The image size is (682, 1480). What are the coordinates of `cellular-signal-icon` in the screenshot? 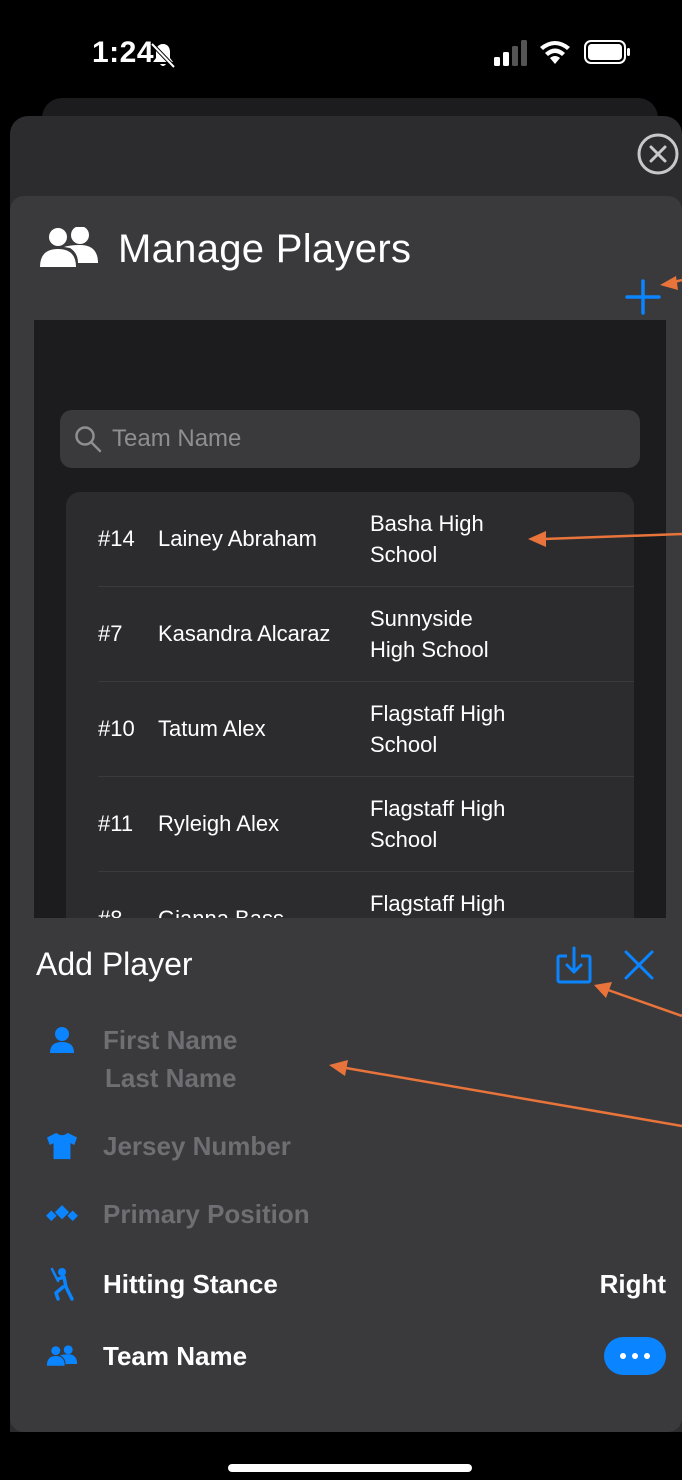 It's located at (510, 53).